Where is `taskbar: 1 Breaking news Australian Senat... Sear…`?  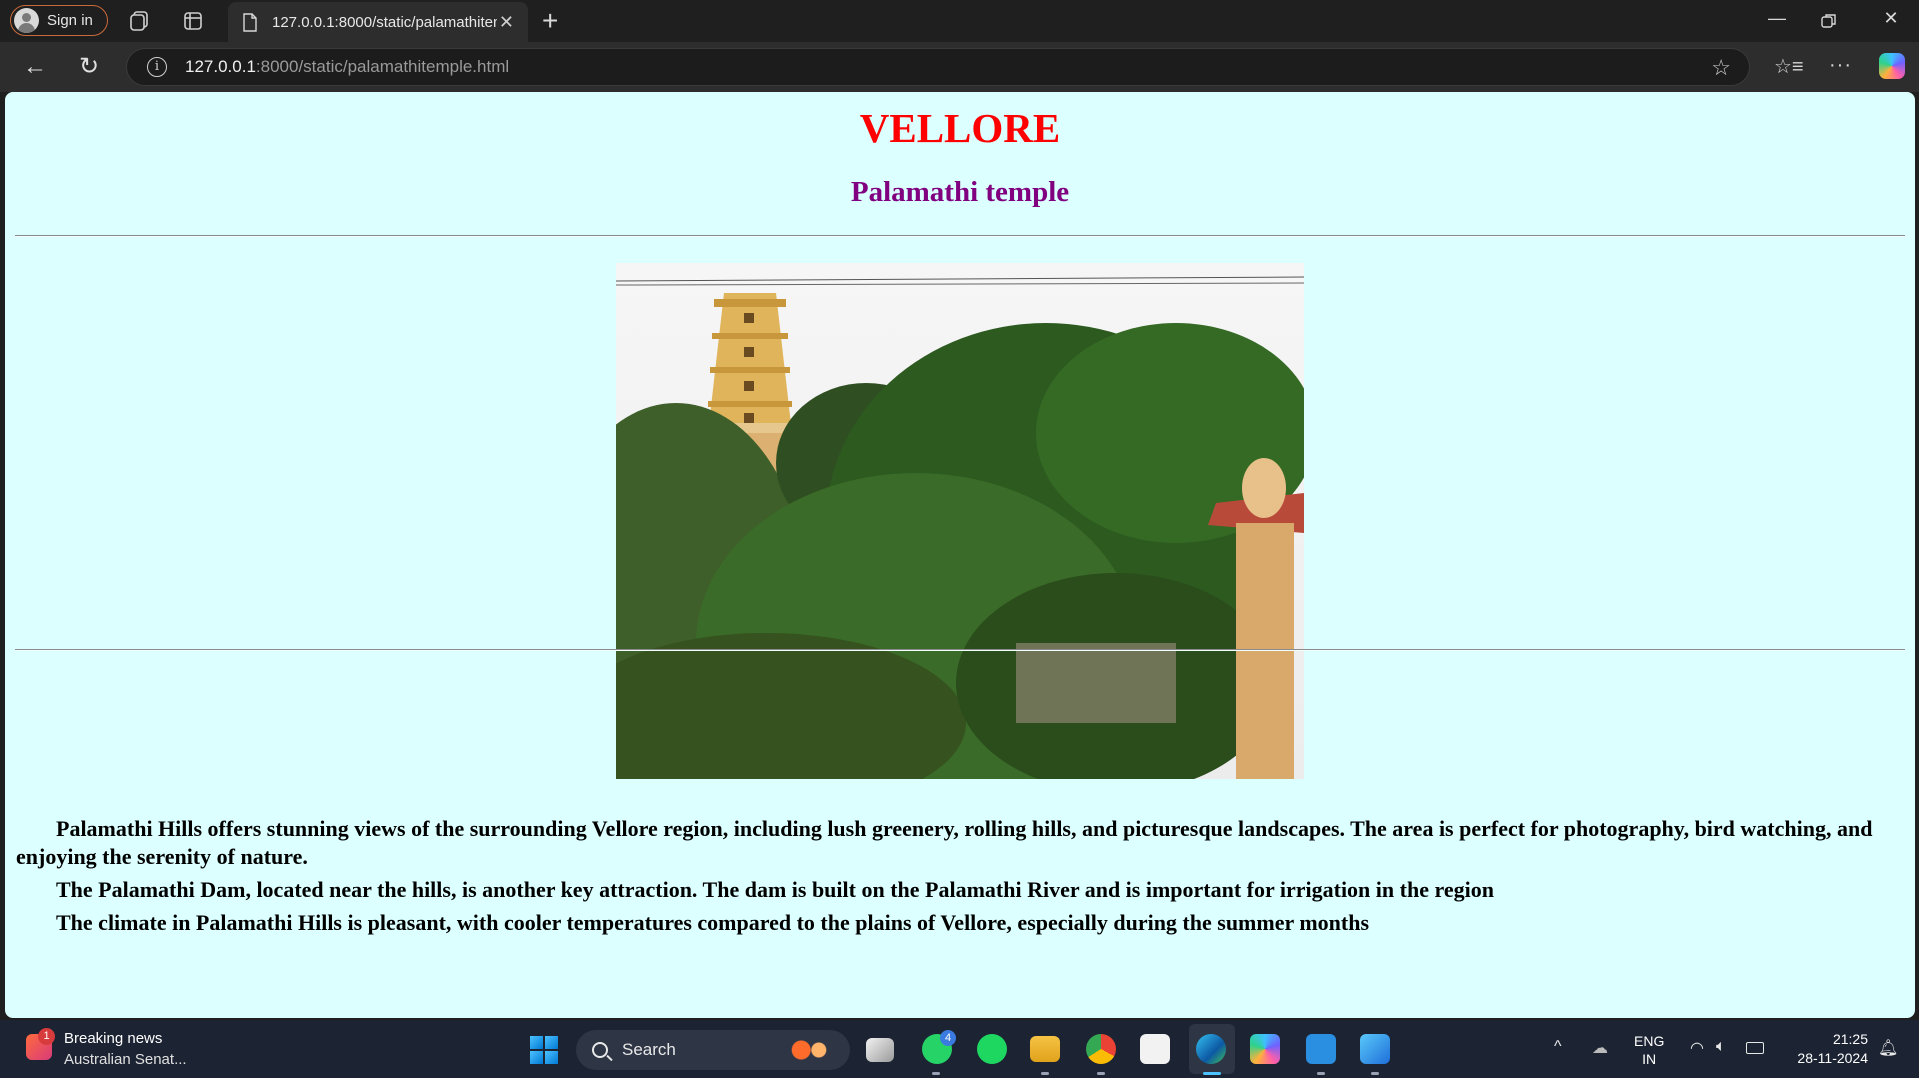
taskbar: 1 Breaking news Australian Senat... Sear… is located at coordinates (959, 1049).